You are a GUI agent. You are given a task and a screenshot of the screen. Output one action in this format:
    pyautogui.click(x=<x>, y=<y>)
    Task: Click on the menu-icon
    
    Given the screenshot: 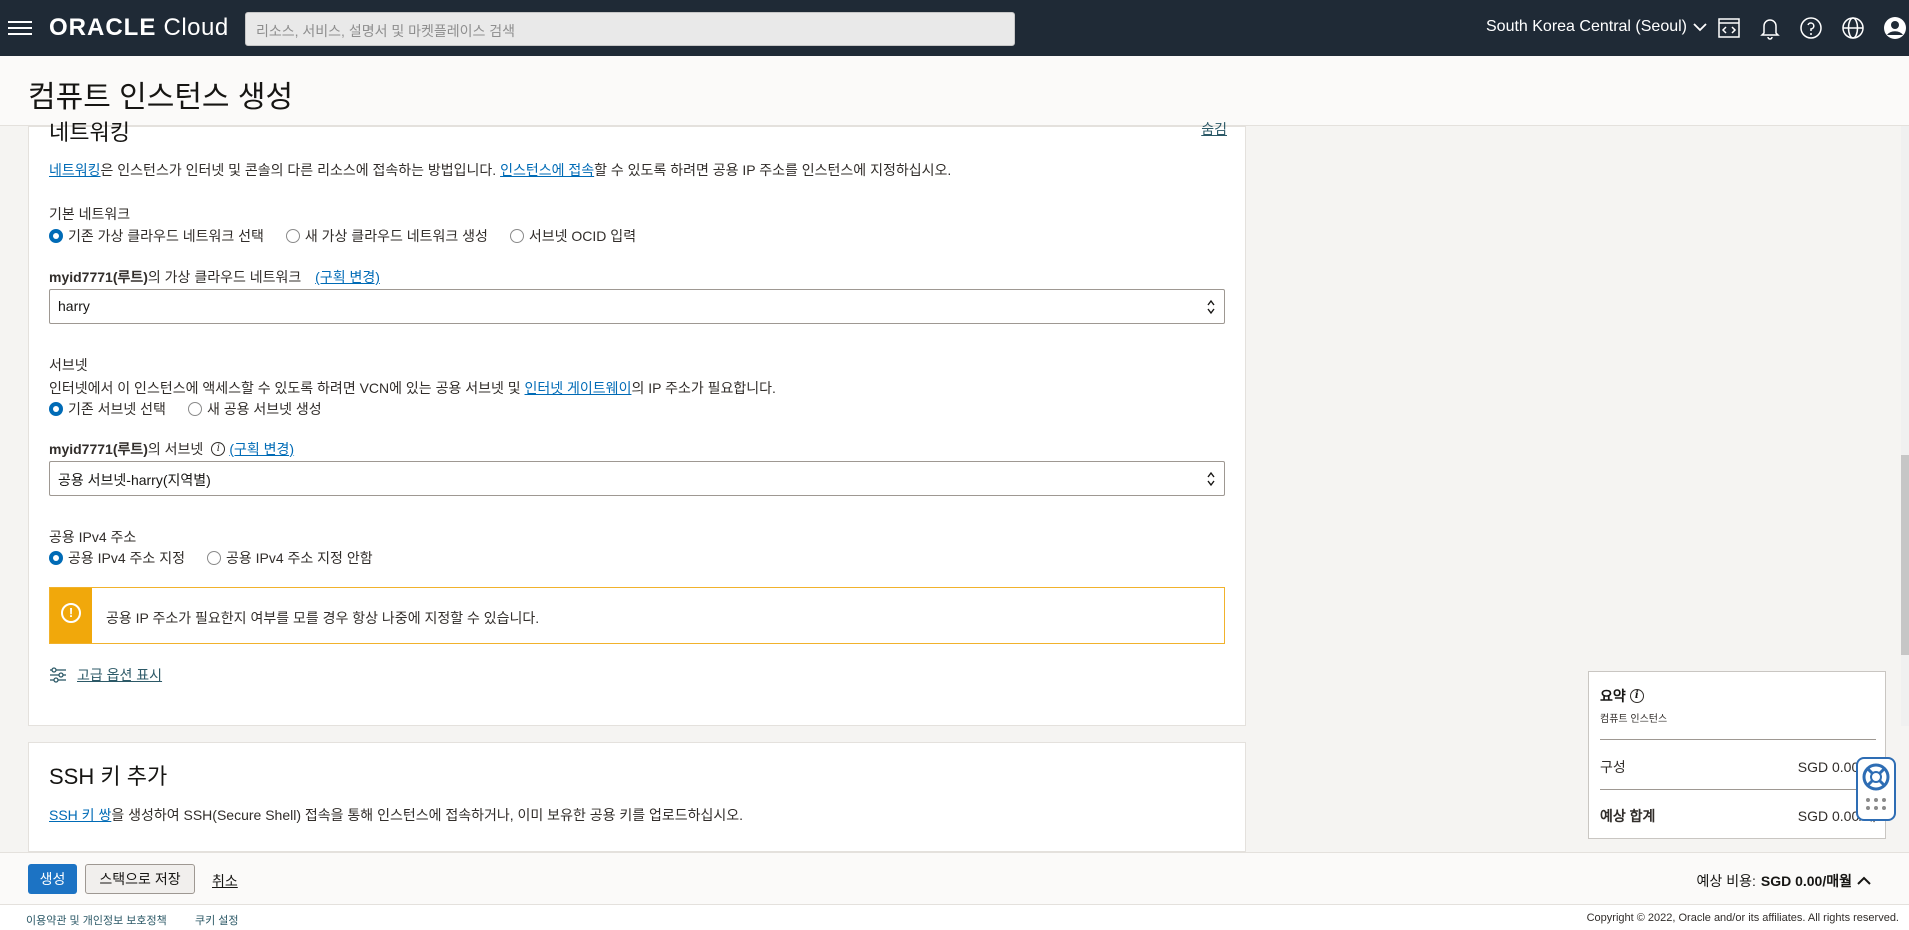 What is the action you would take?
    pyautogui.click(x=20, y=27)
    